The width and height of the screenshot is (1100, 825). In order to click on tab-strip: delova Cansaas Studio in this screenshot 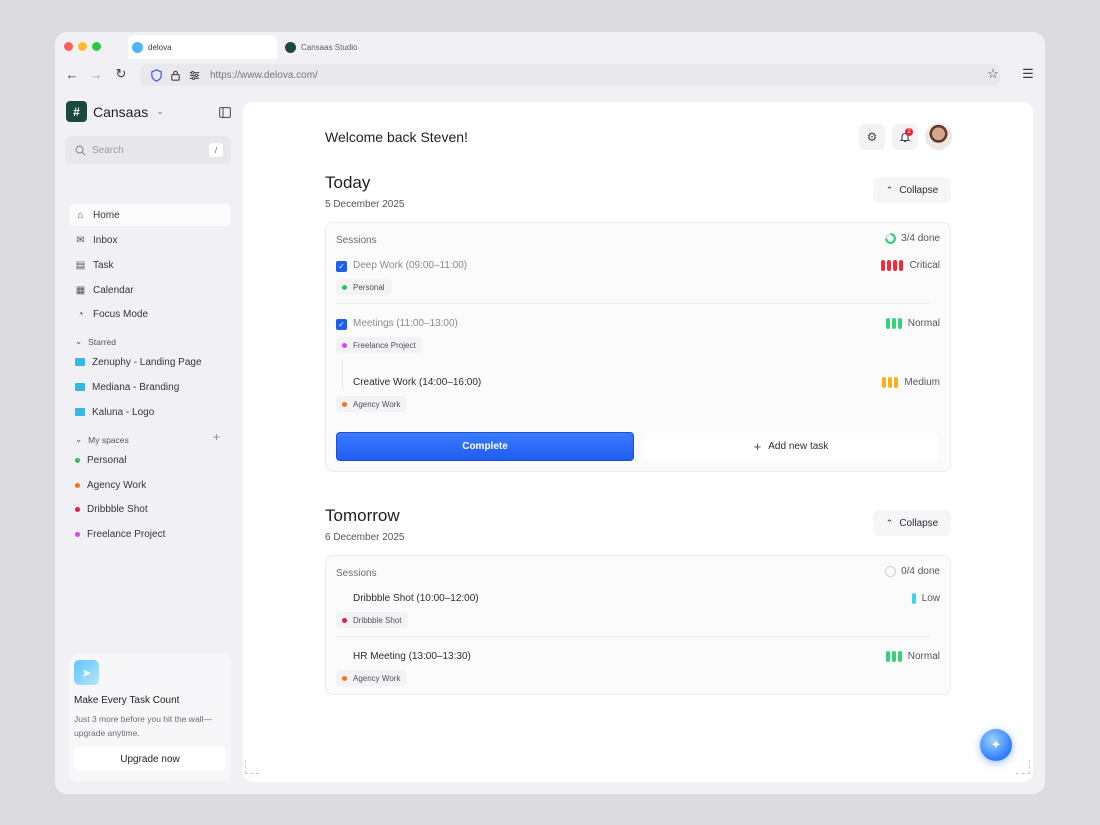, I will do `click(550, 46)`.